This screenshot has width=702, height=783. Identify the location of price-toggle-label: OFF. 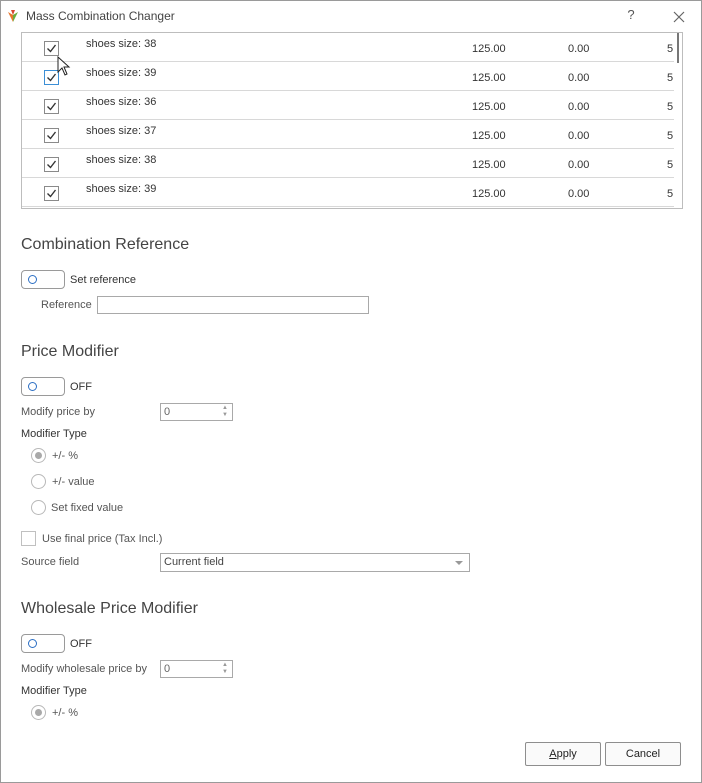
(81, 387).